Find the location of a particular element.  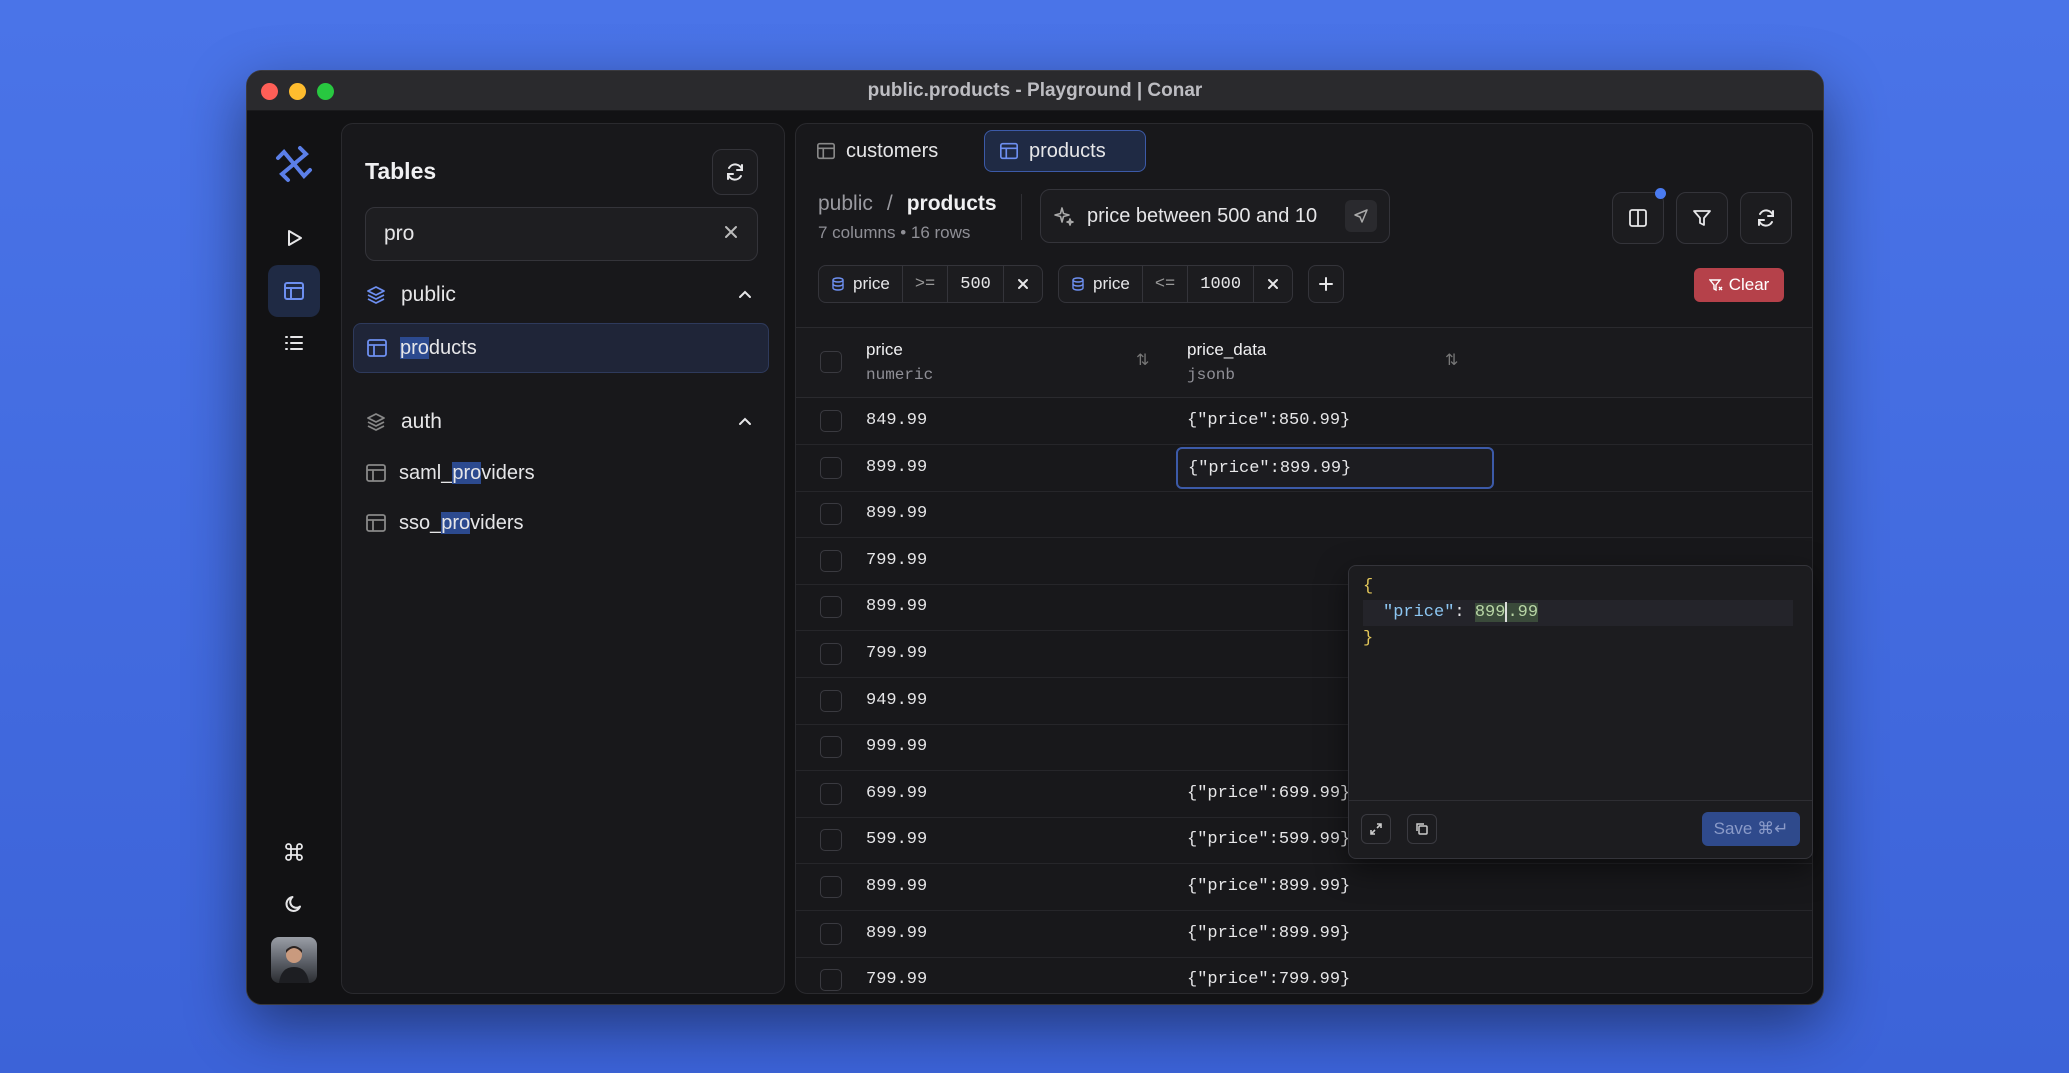

send-button is located at coordinates (1361, 216).